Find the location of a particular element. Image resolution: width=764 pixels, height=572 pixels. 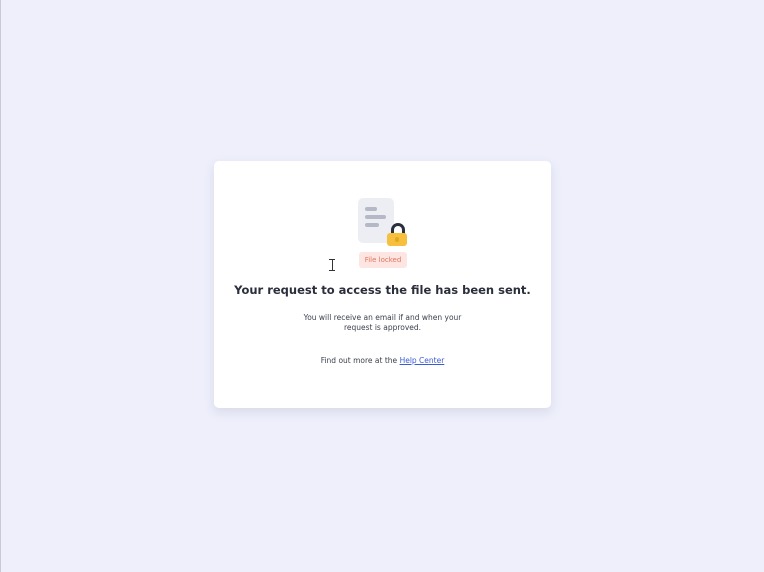

help-center-link: Help Center is located at coordinates (422, 360).